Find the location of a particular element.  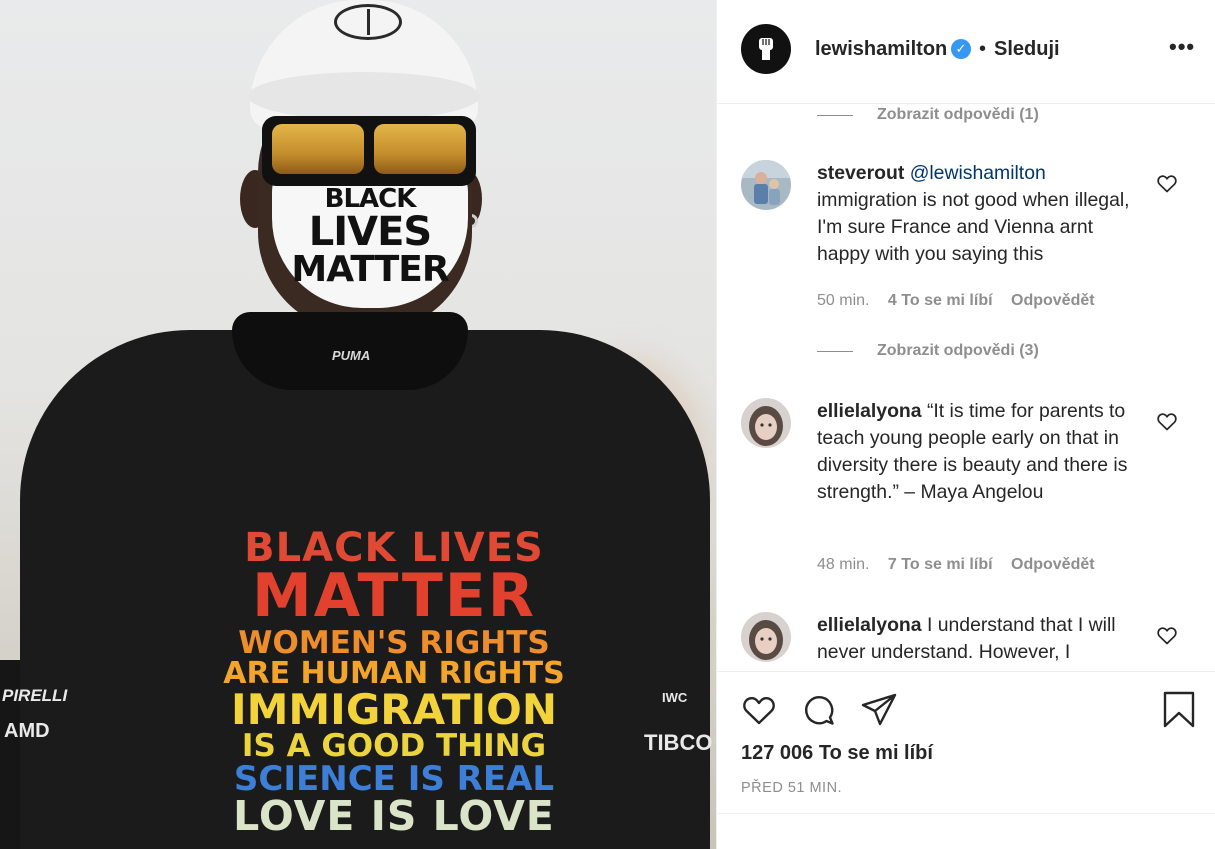

following-button: Sleduji is located at coordinates (1027, 49).